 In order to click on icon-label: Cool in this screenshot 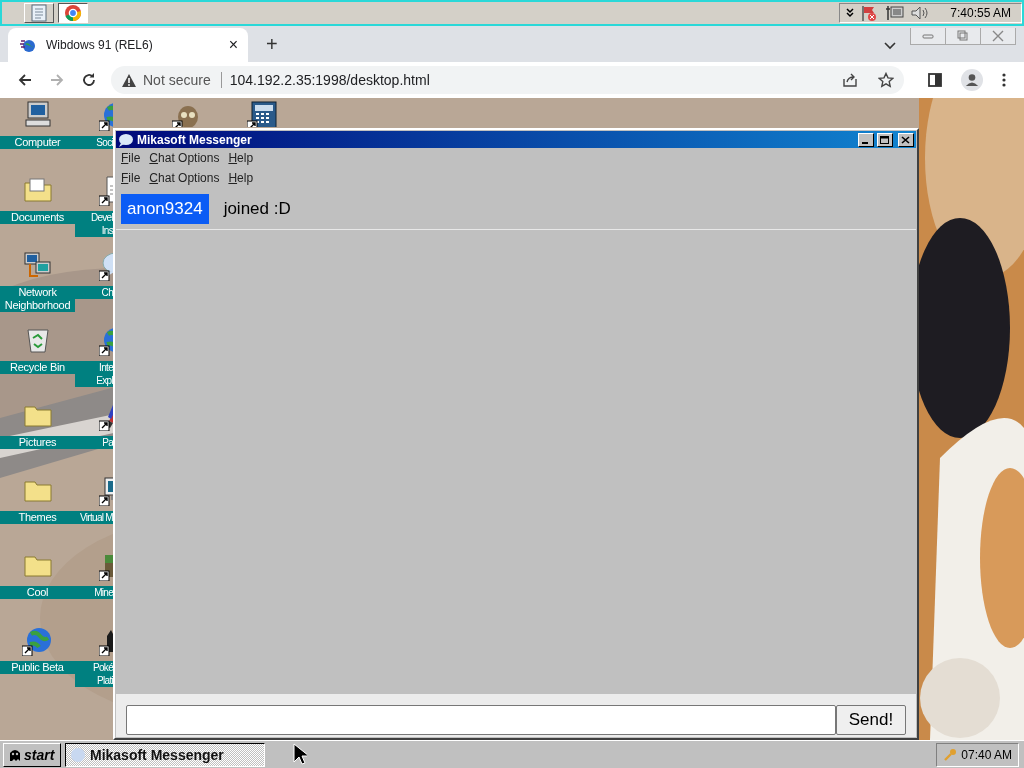, I will do `click(37, 592)`.